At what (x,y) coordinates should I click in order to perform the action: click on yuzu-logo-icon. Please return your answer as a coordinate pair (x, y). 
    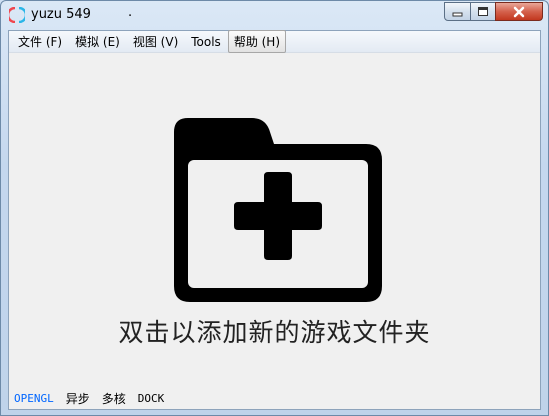
    Looking at the image, I should click on (17, 15).